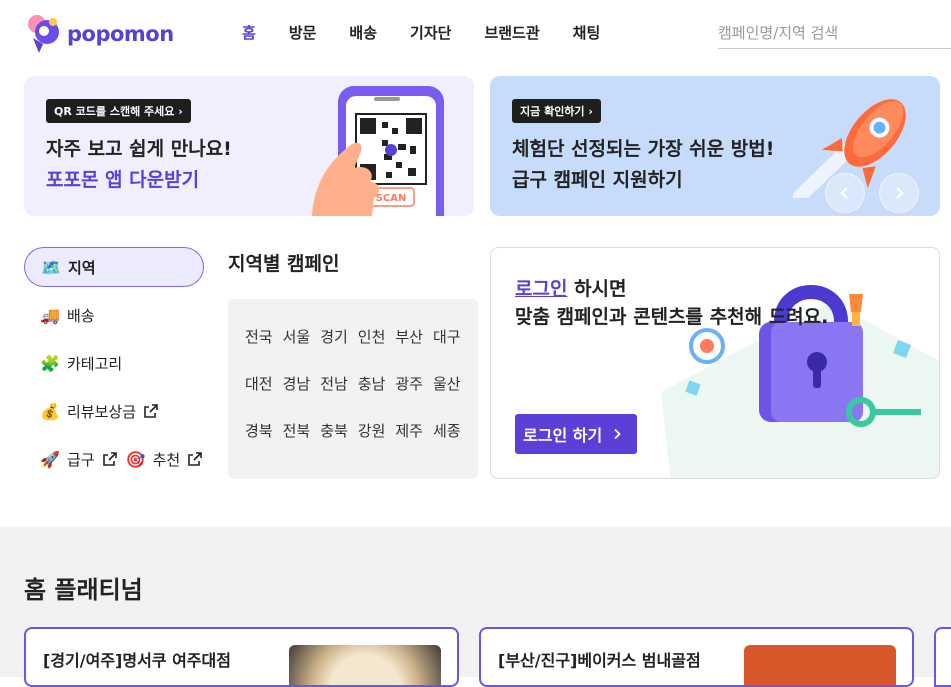 This screenshot has height=687, width=951. Describe the element at coordinates (672, 317) in the screenshot. I see `login-benefit-text: 맞춤 캠페인과 콘텐츠를 추천해 드려요.` at that location.